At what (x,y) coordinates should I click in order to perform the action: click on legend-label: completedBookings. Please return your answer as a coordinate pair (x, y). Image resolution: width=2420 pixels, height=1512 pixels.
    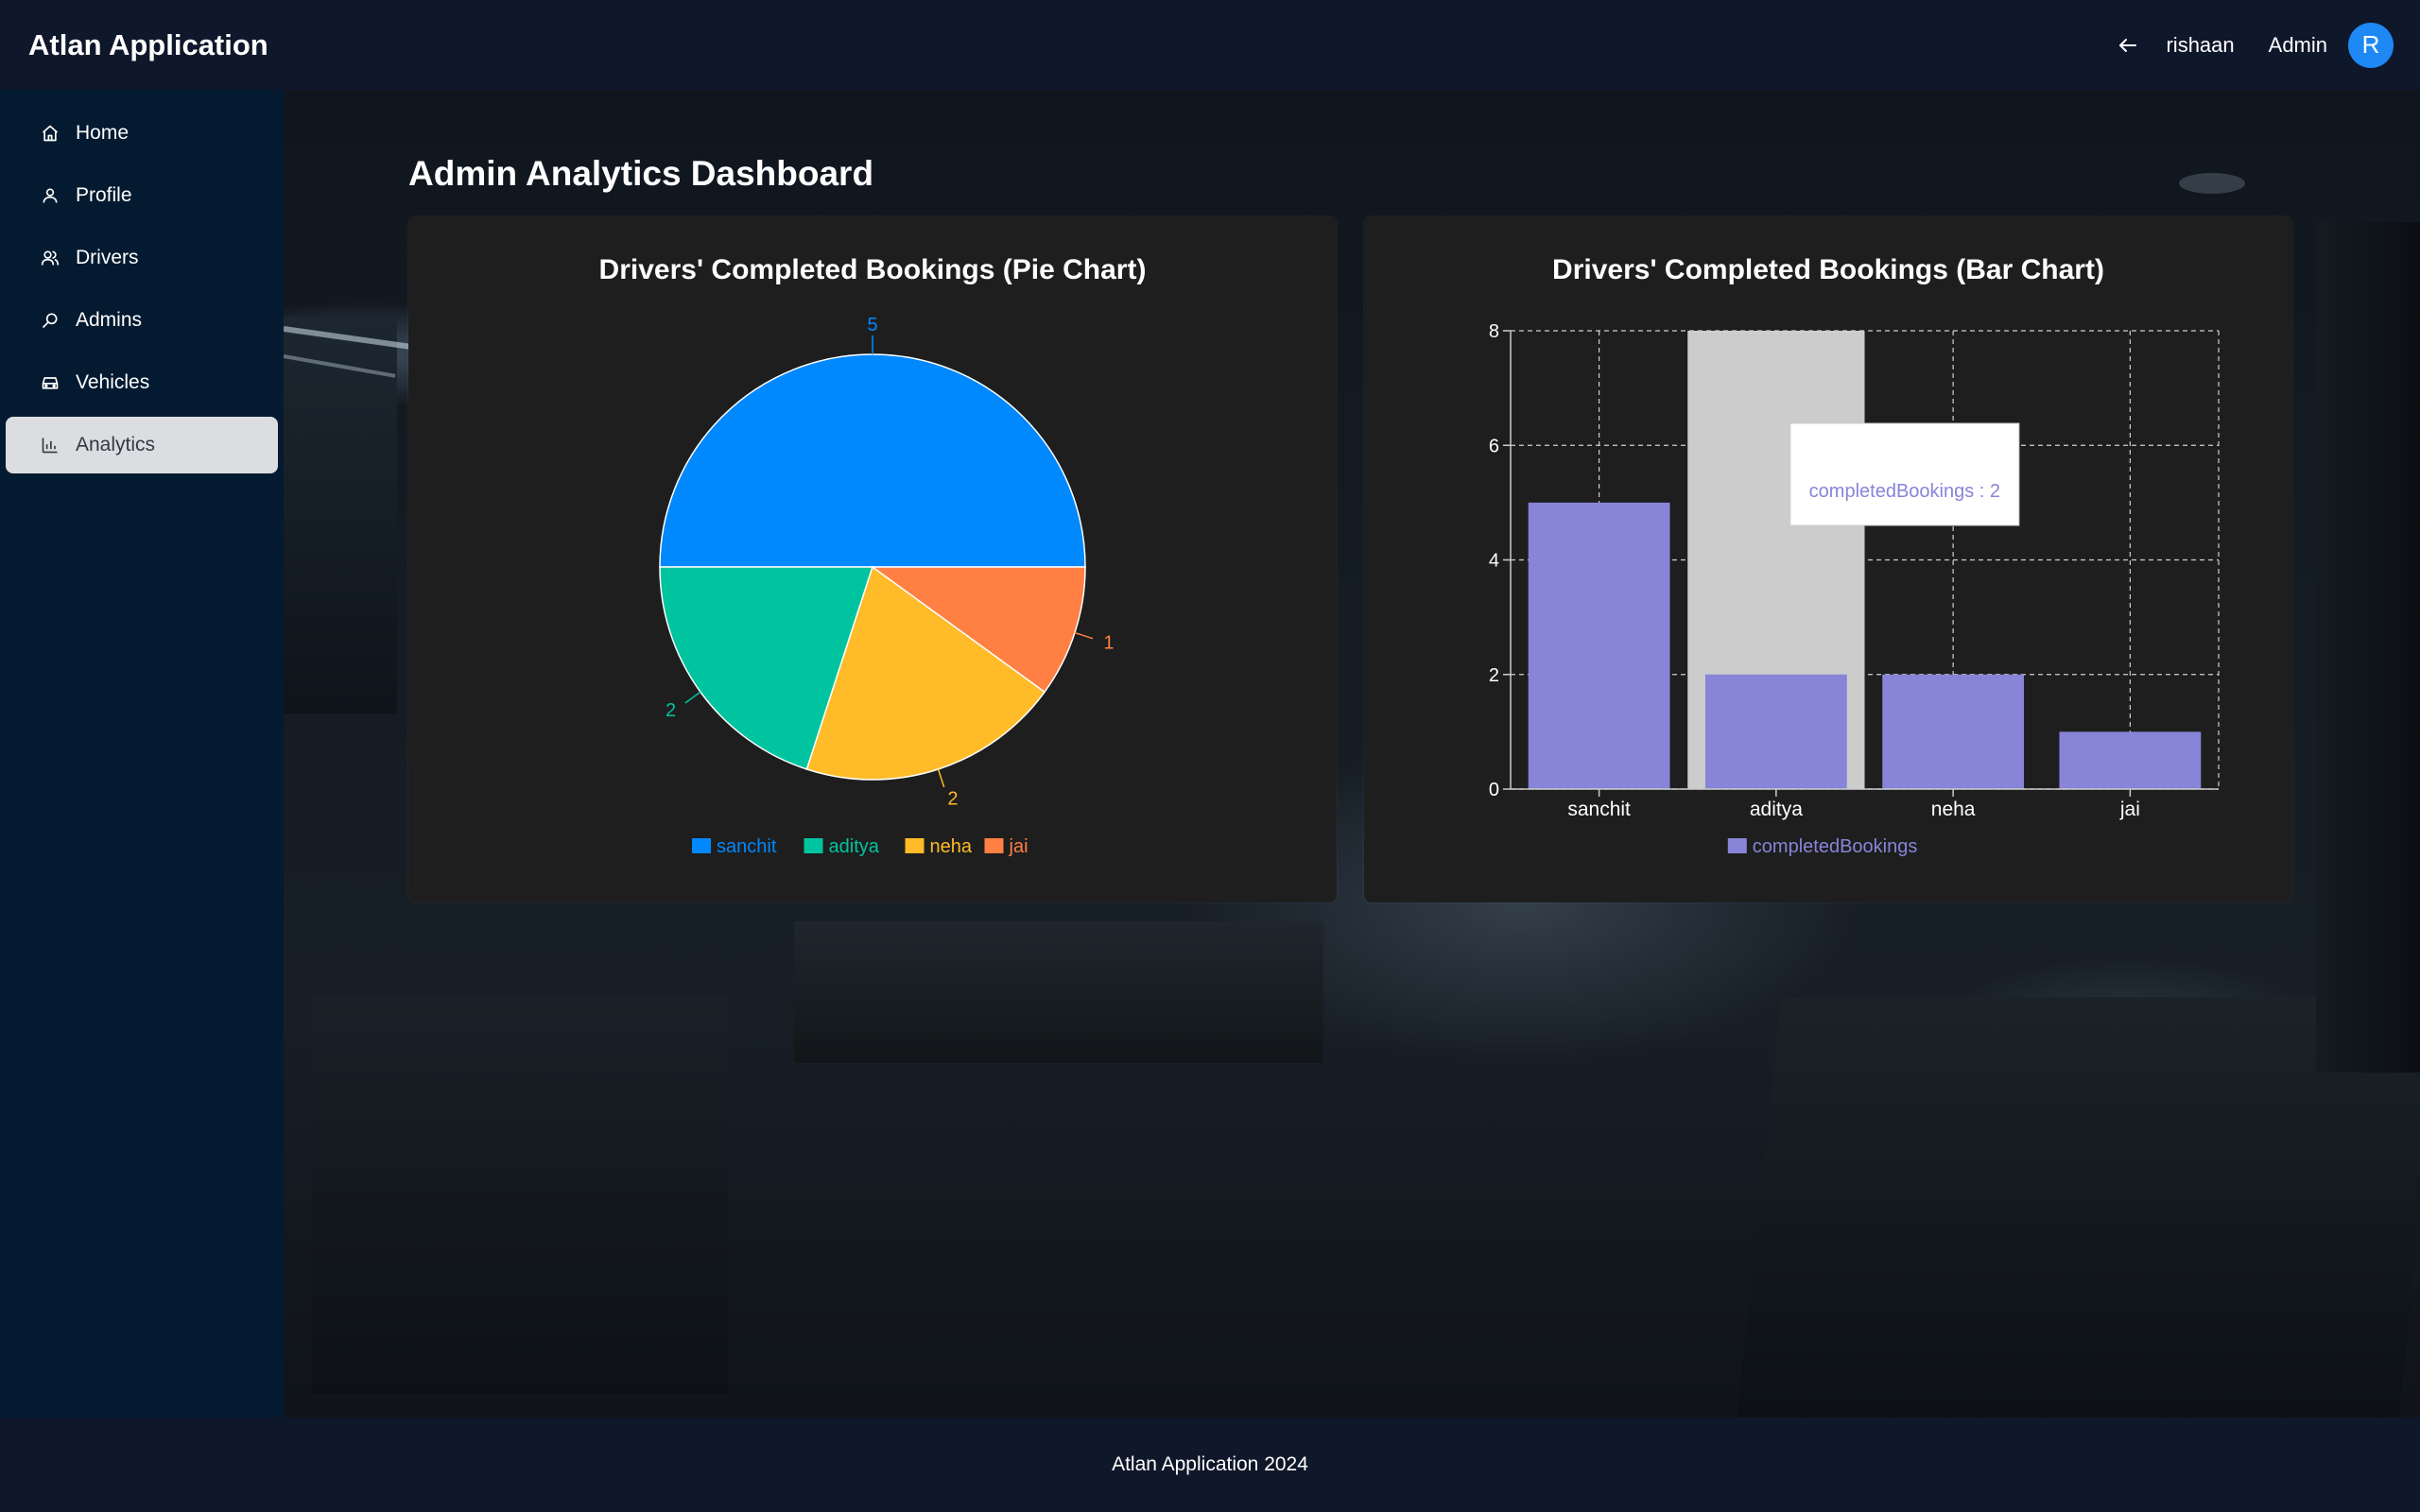
    Looking at the image, I should click on (1836, 846).